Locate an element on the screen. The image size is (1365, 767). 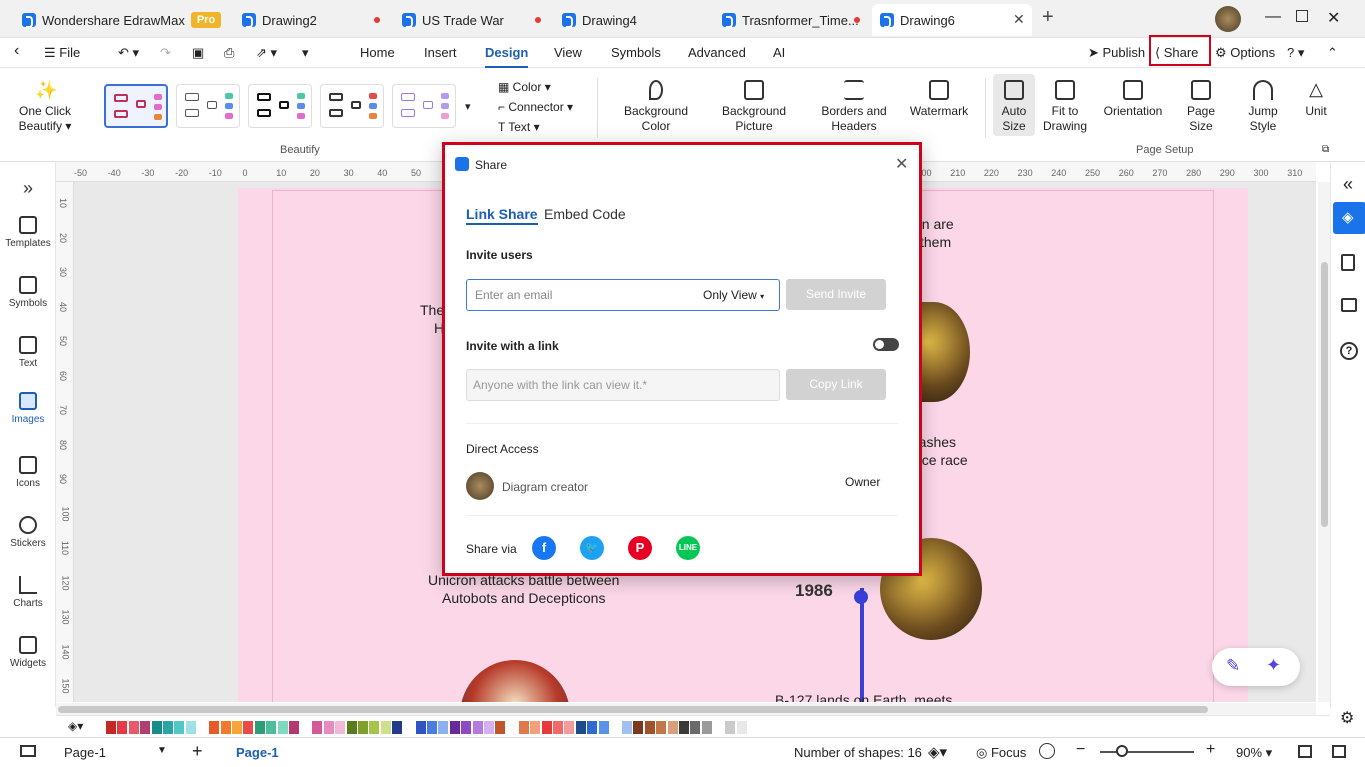
close-window-icon: ✕ is located at coordinates (1333, 18).